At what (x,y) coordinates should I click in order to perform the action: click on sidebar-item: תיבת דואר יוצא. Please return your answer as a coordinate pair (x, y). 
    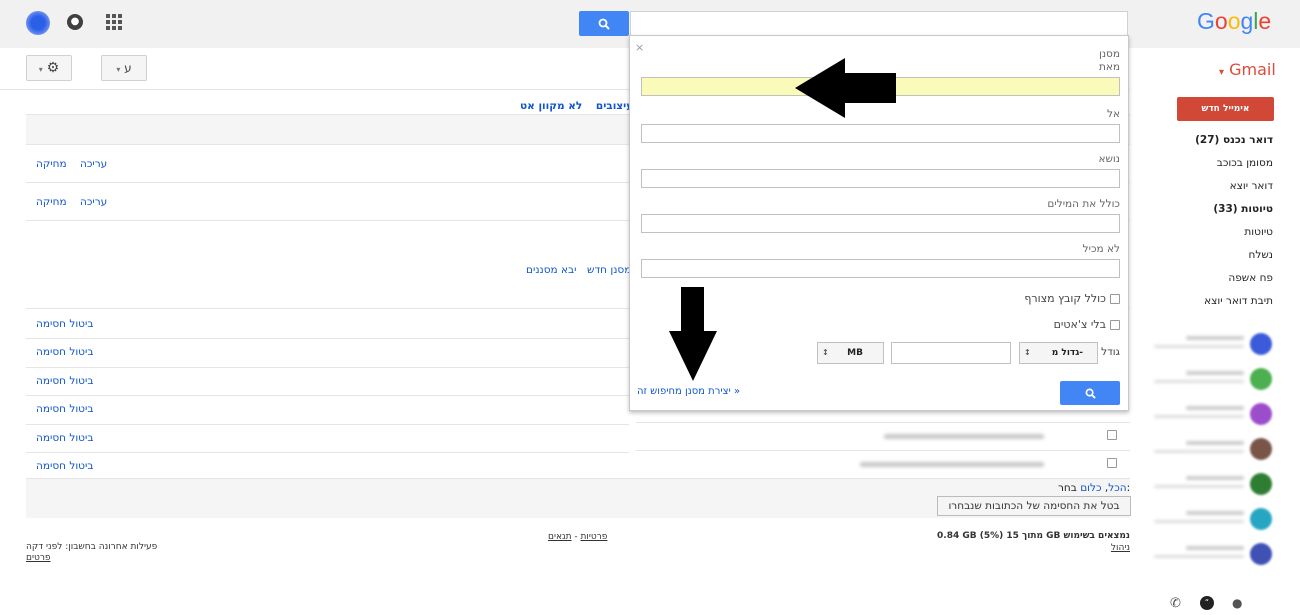
    Looking at the image, I should click on (1238, 301).